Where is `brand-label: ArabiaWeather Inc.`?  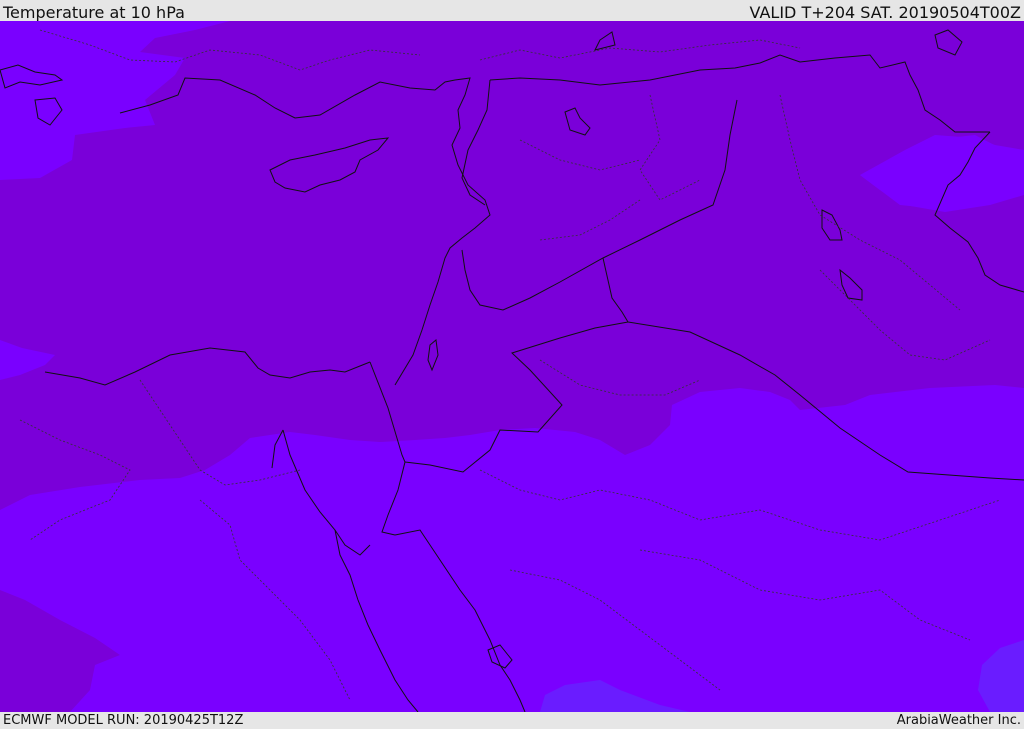 brand-label: ArabiaWeather Inc. is located at coordinates (958, 720).